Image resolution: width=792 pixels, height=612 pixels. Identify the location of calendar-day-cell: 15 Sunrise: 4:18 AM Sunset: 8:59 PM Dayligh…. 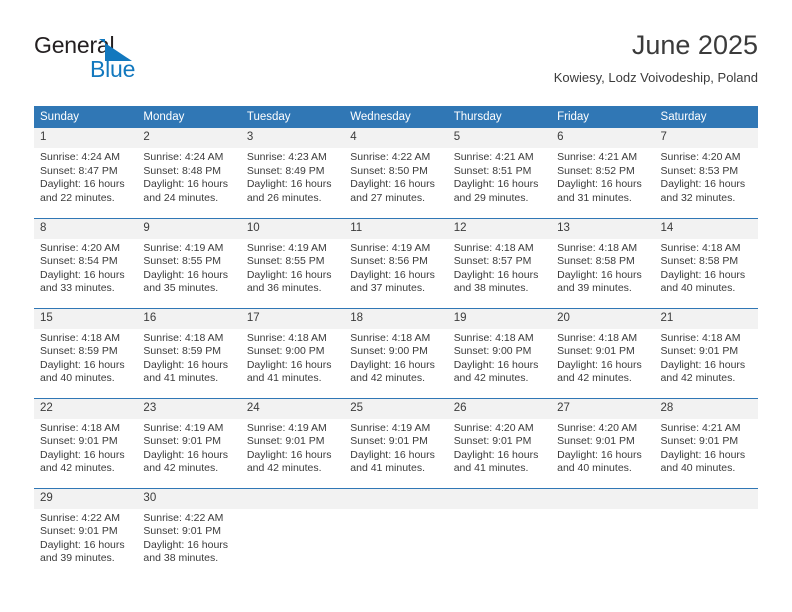
(86, 352).